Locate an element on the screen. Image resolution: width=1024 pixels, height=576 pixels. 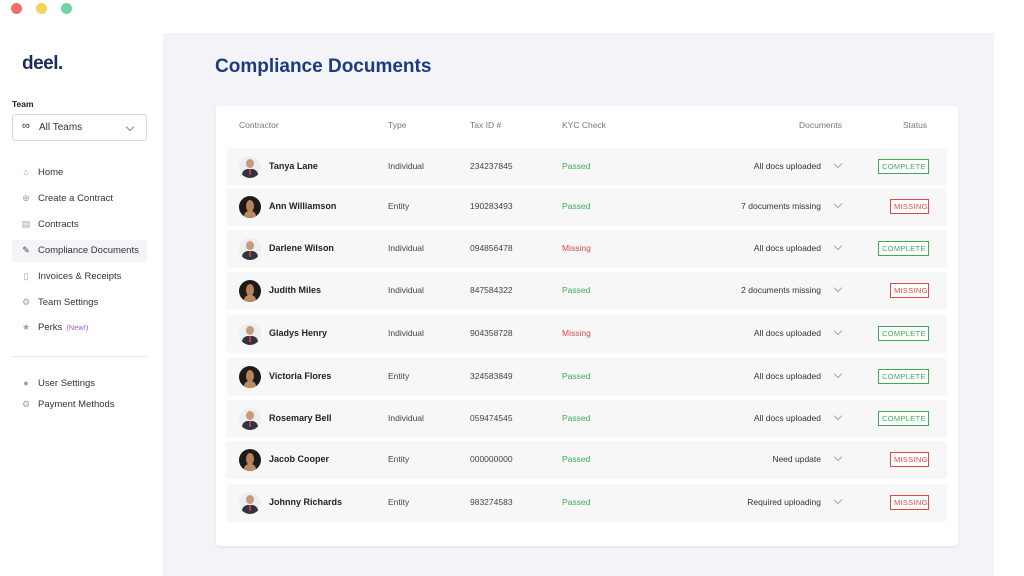
documents-summary: 2 documents missing is located at coordinates (781, 290).